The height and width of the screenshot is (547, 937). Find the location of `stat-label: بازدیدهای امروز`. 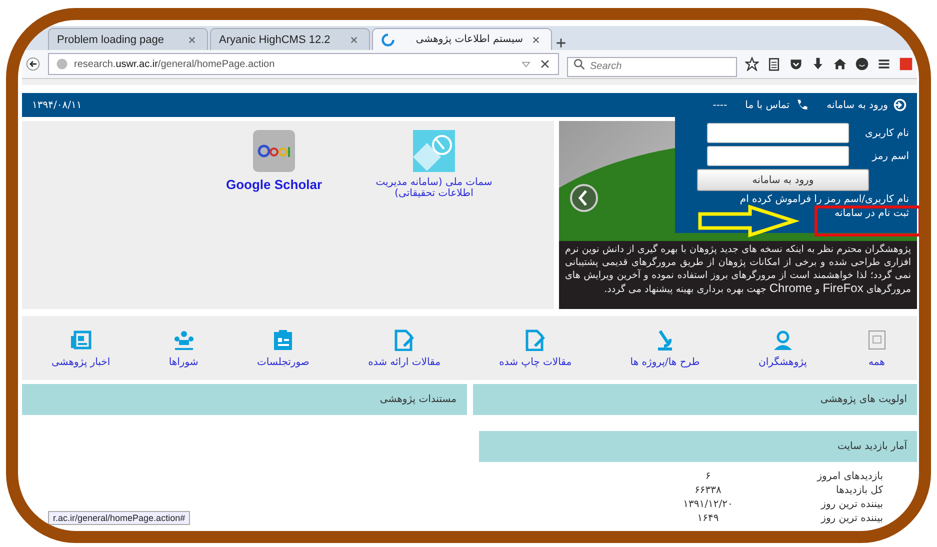

stat-label: بازدیدهای امروز is located at coordinates (849, 477).